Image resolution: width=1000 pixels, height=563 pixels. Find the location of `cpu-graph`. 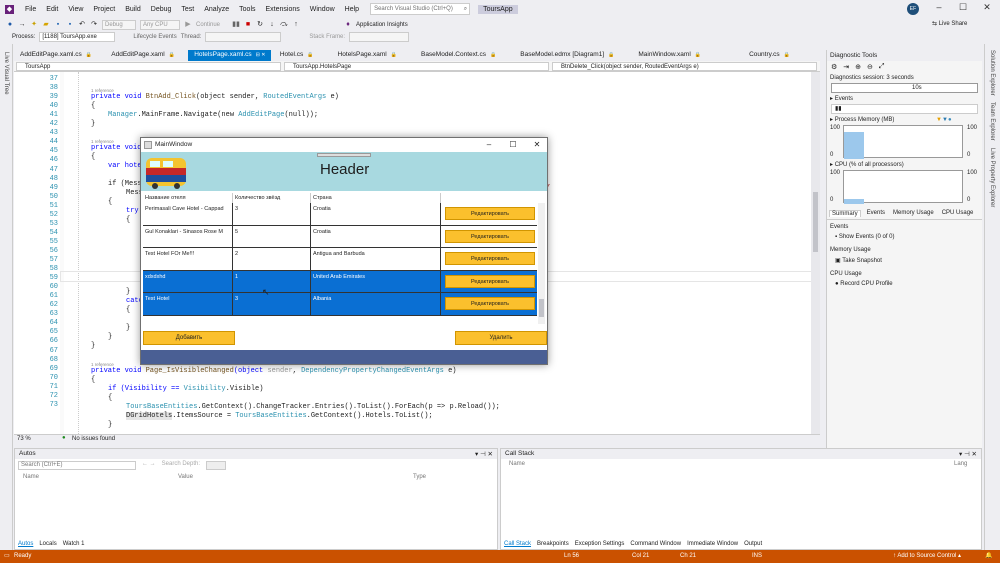

cpu-graph is located at coordinates (903, 187).